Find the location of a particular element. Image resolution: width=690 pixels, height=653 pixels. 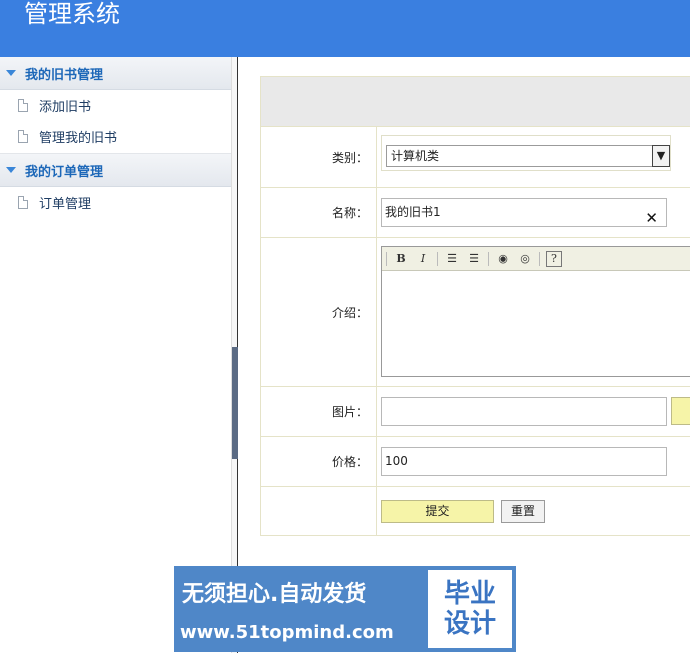

name-input: 我的旧书1 ✕ is located at coordinates (524, 212).